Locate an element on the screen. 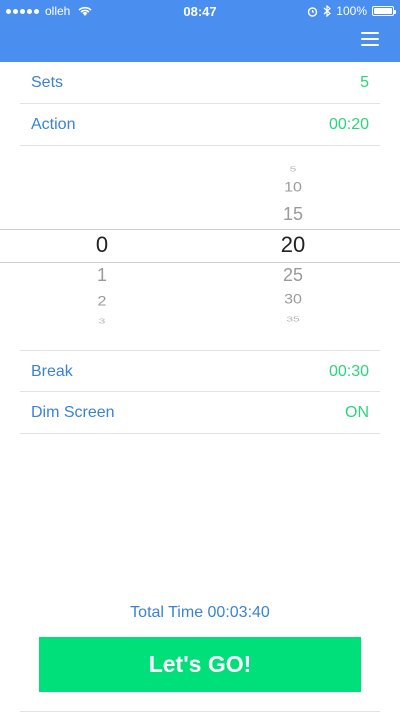 The image size is (400, 712). picker-seconds-option: 35 is located at coordinates (293, 319).